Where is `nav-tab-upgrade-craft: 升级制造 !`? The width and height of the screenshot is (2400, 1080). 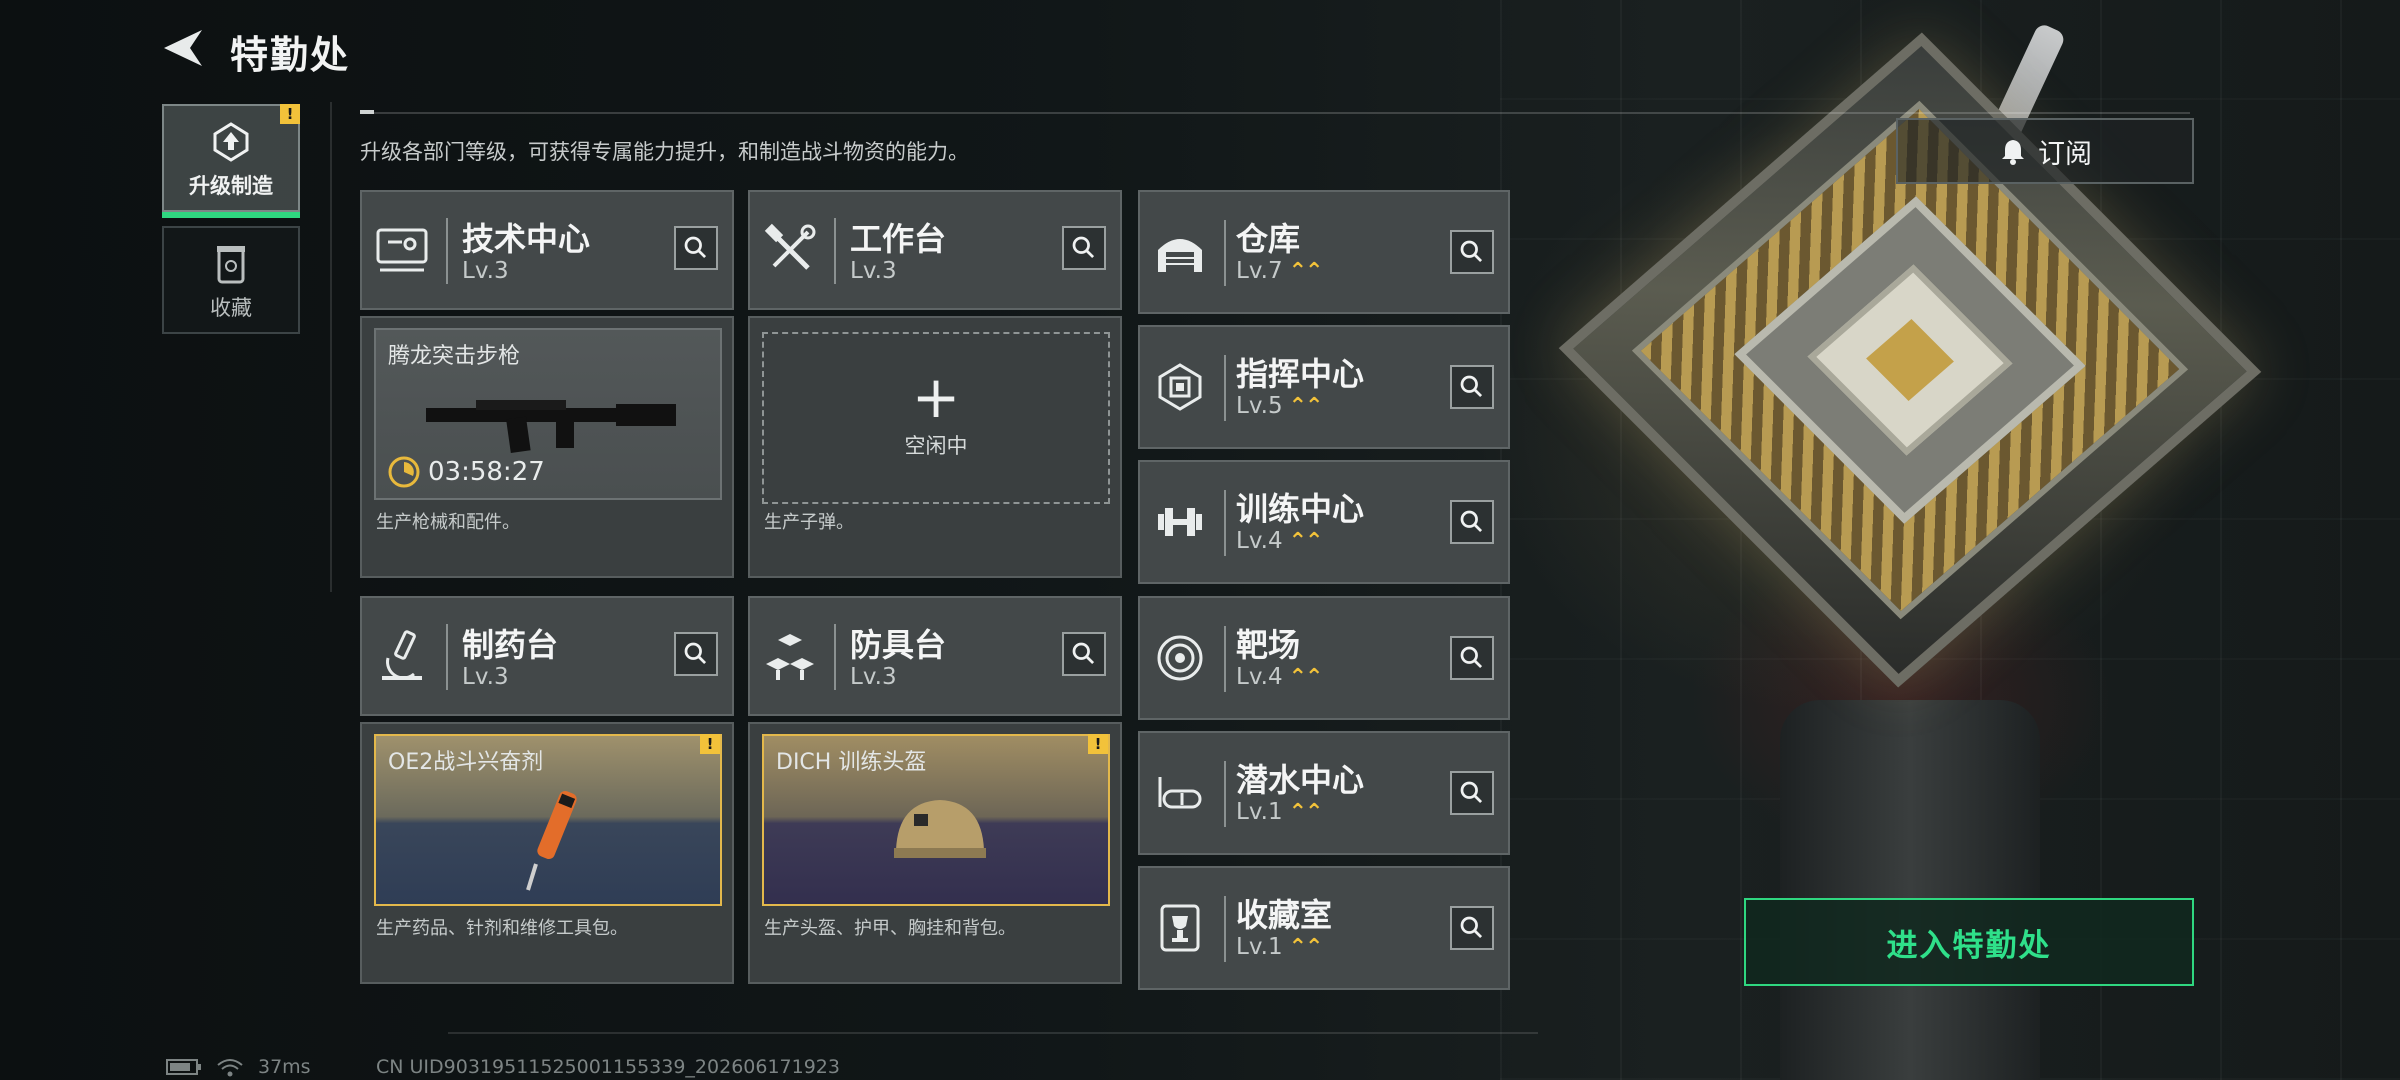 nav-tab-upgrade-craft: 升级制造 ! is located at coordinates (231, 161).